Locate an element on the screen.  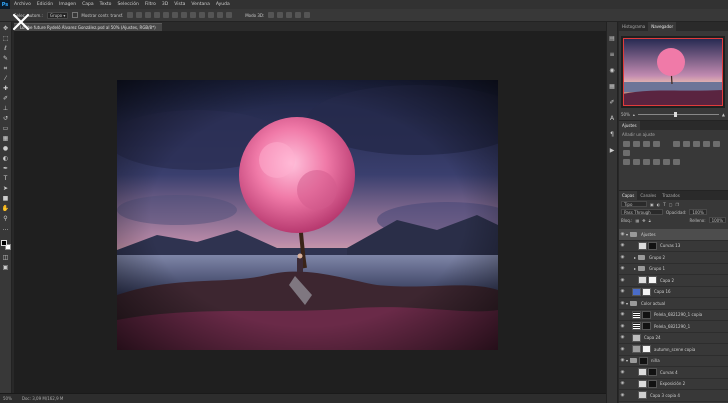
tab-layers: Capas is located at coordinates (628, 195).